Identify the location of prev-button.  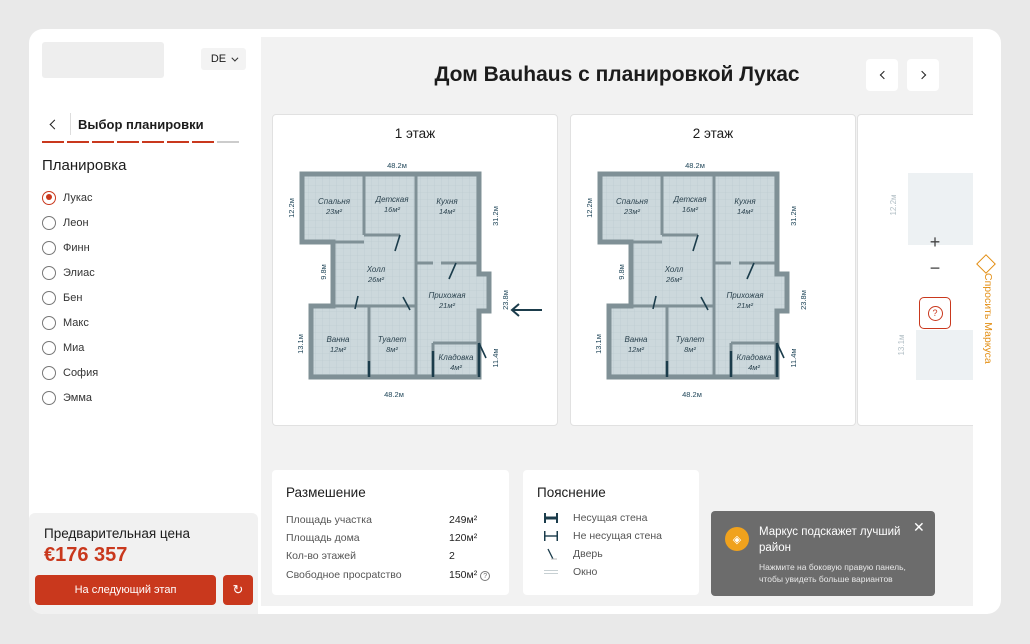
(882, 75).